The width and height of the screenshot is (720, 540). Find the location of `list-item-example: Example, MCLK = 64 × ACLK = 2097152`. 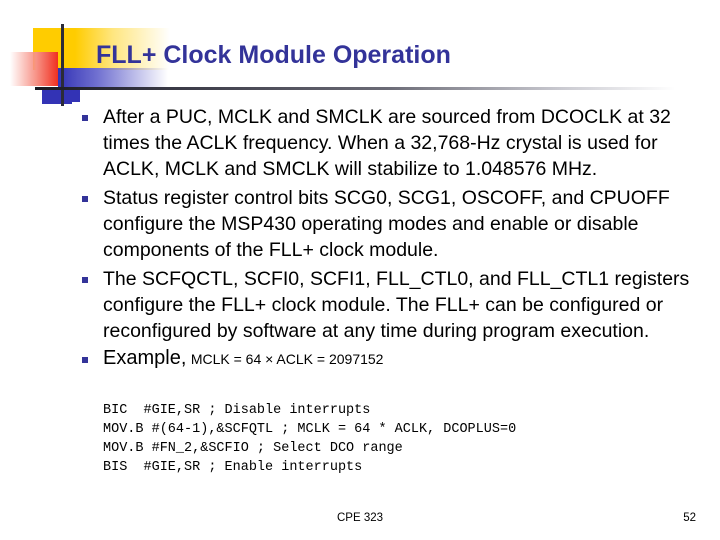

list-item-example: Example, MCLK = 64 × ACLK = 2097152 is located at coordinates (392, 358).